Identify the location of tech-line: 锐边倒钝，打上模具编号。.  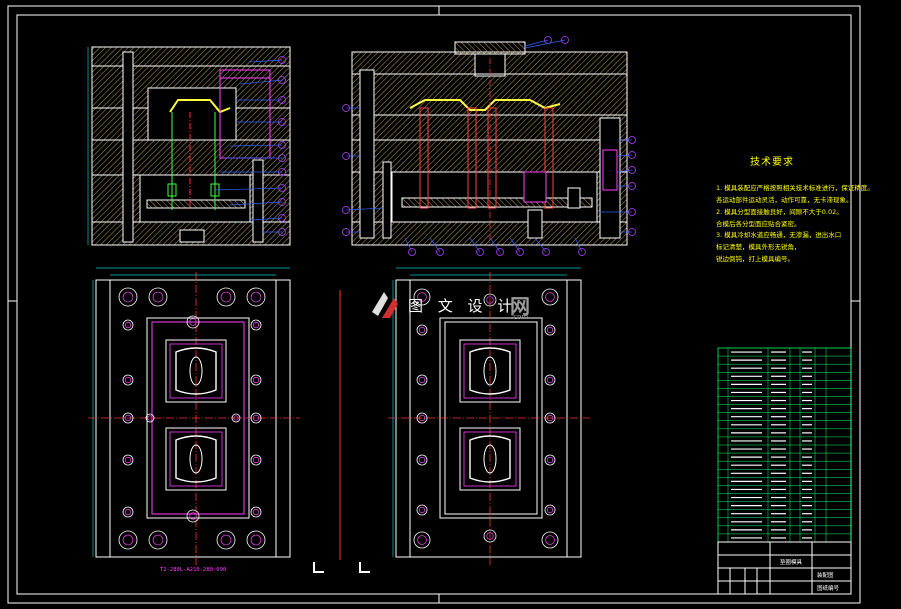
(755, 259).